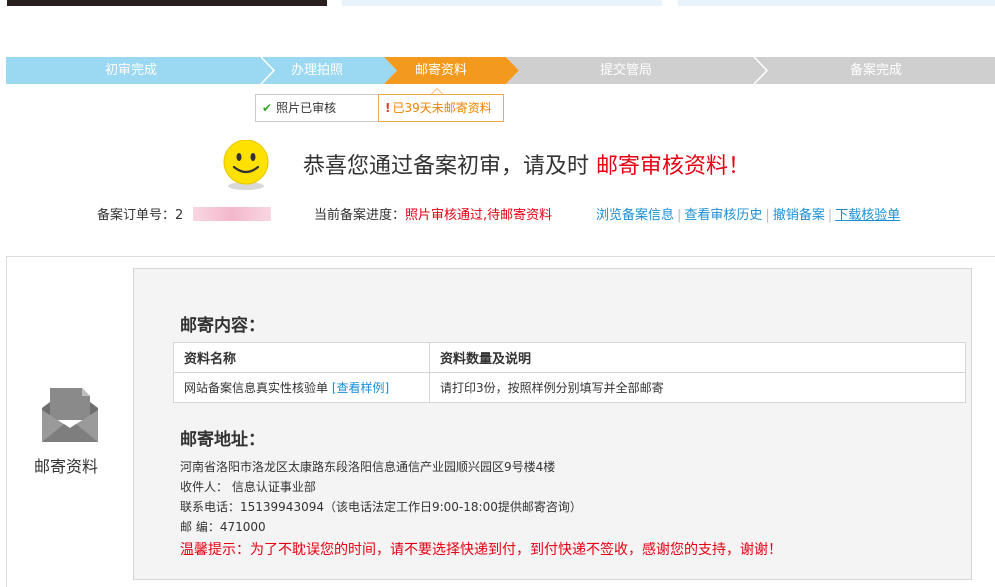 Image resolution: width=995 pixels, height=587 pixels. Describe the element at coordinates (246, 165) in the screenshot. I see `smiley-icon` at that location.